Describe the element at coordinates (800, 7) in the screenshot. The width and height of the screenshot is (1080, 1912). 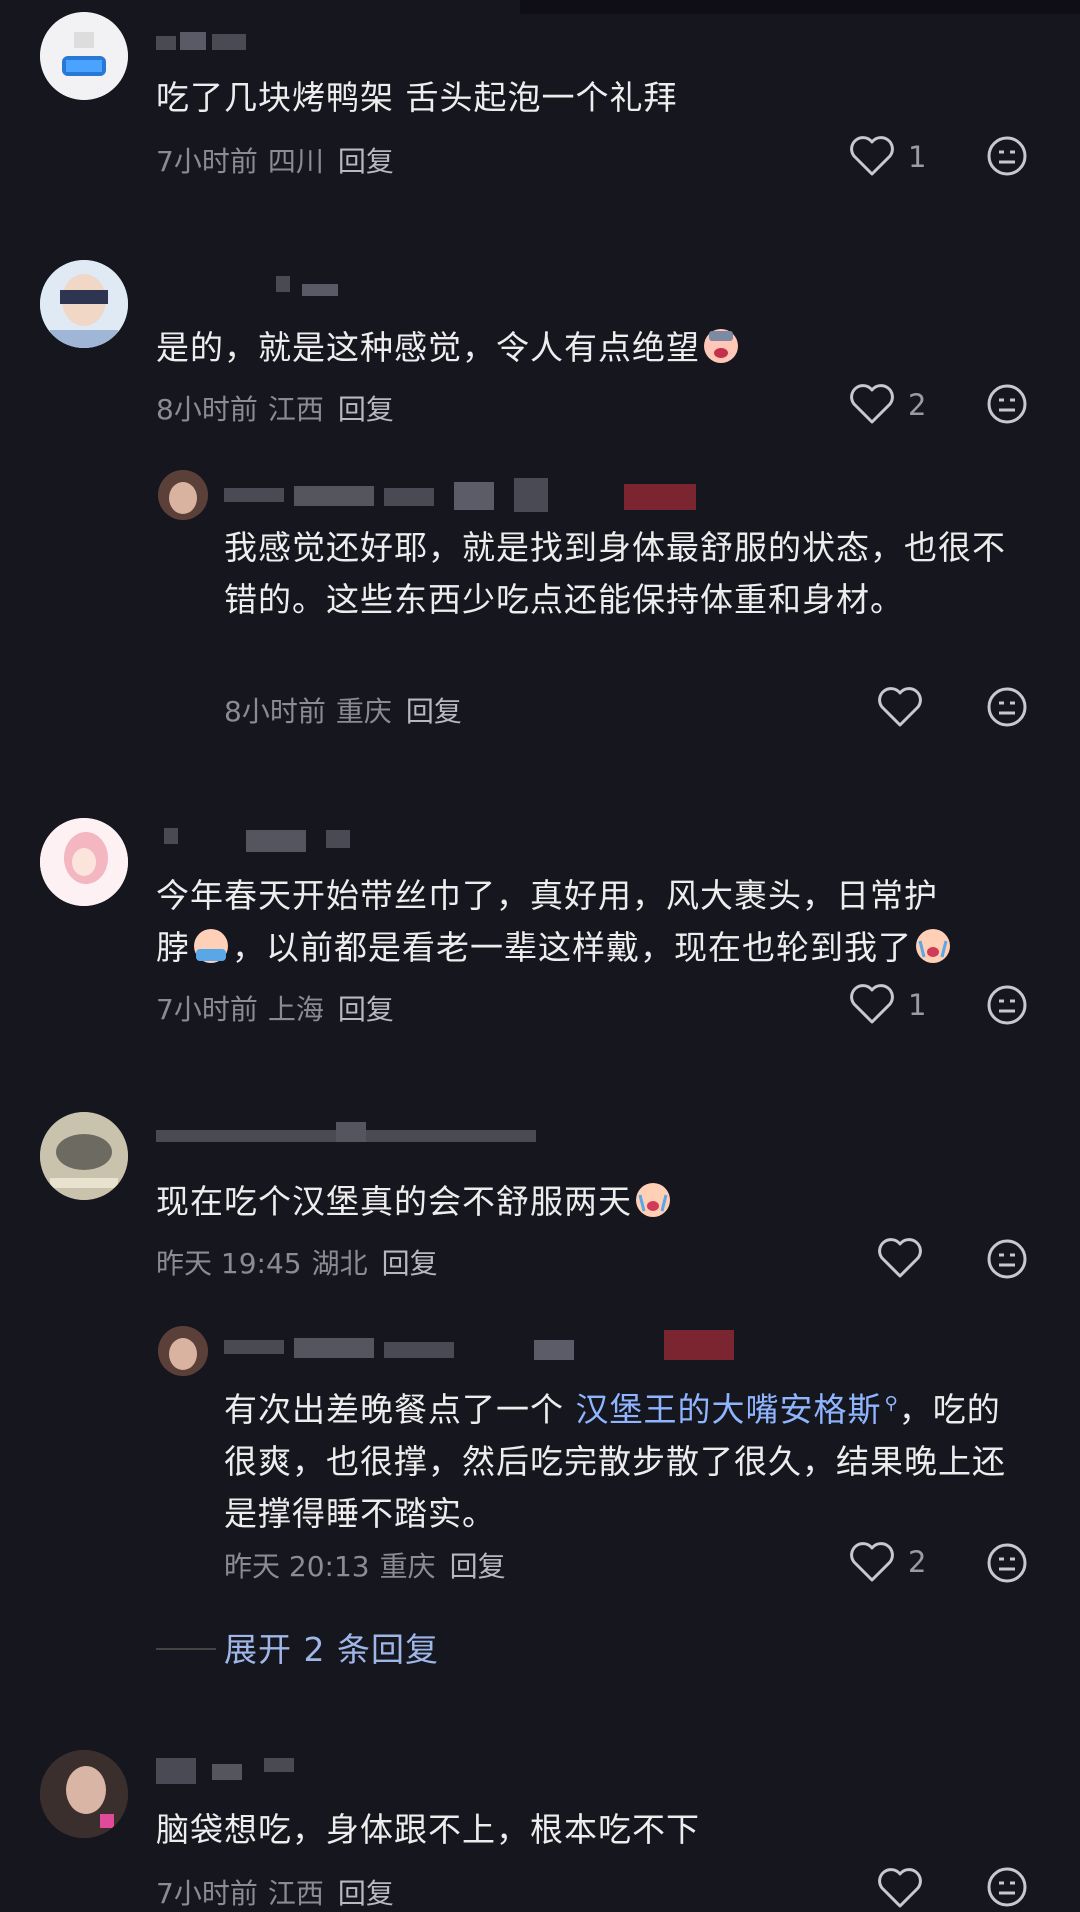
I see `top-edge-bar` at that location.